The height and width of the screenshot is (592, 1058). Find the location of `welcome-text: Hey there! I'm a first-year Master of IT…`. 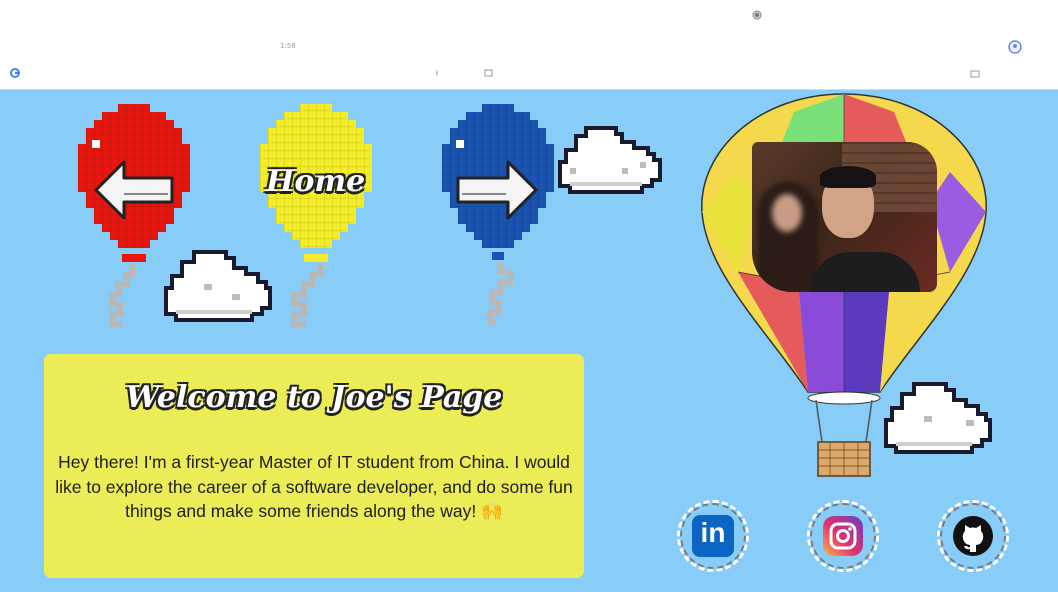

welcome-text: Hey there! I'm a first-year Master of IT… is located at coordinates (314, 486).